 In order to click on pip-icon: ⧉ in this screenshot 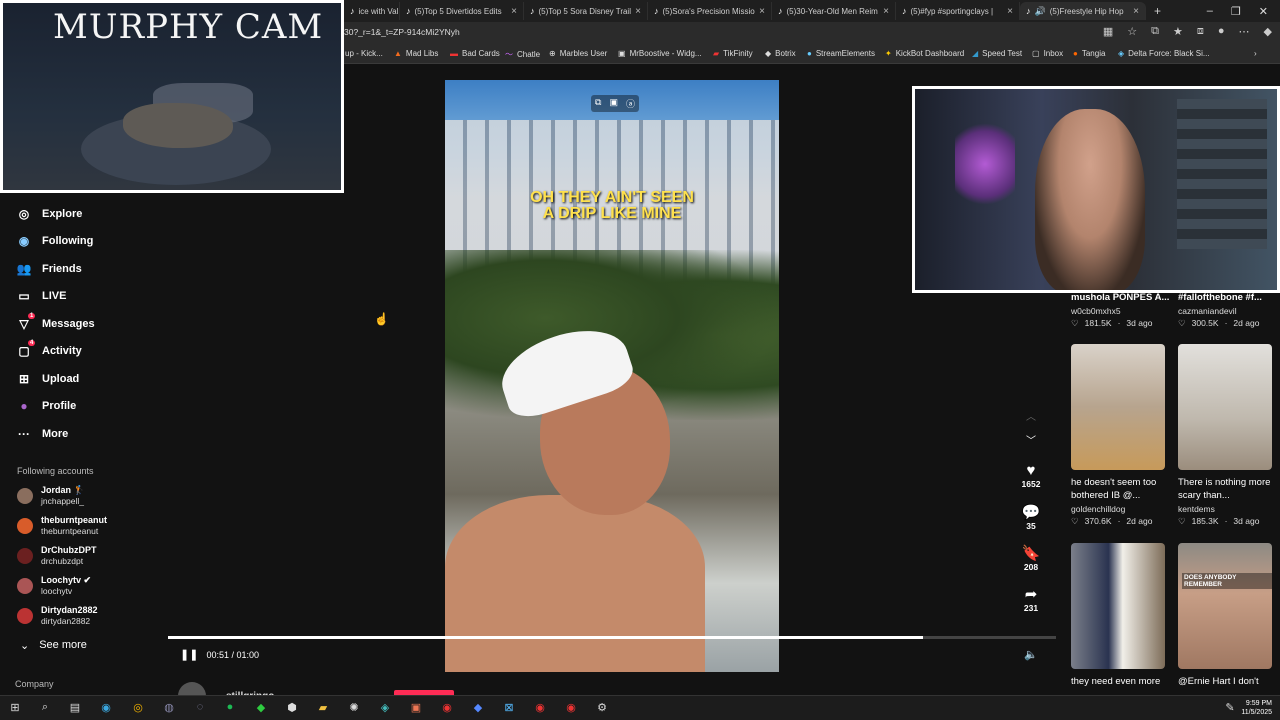, I will do `click(598, 103)`.